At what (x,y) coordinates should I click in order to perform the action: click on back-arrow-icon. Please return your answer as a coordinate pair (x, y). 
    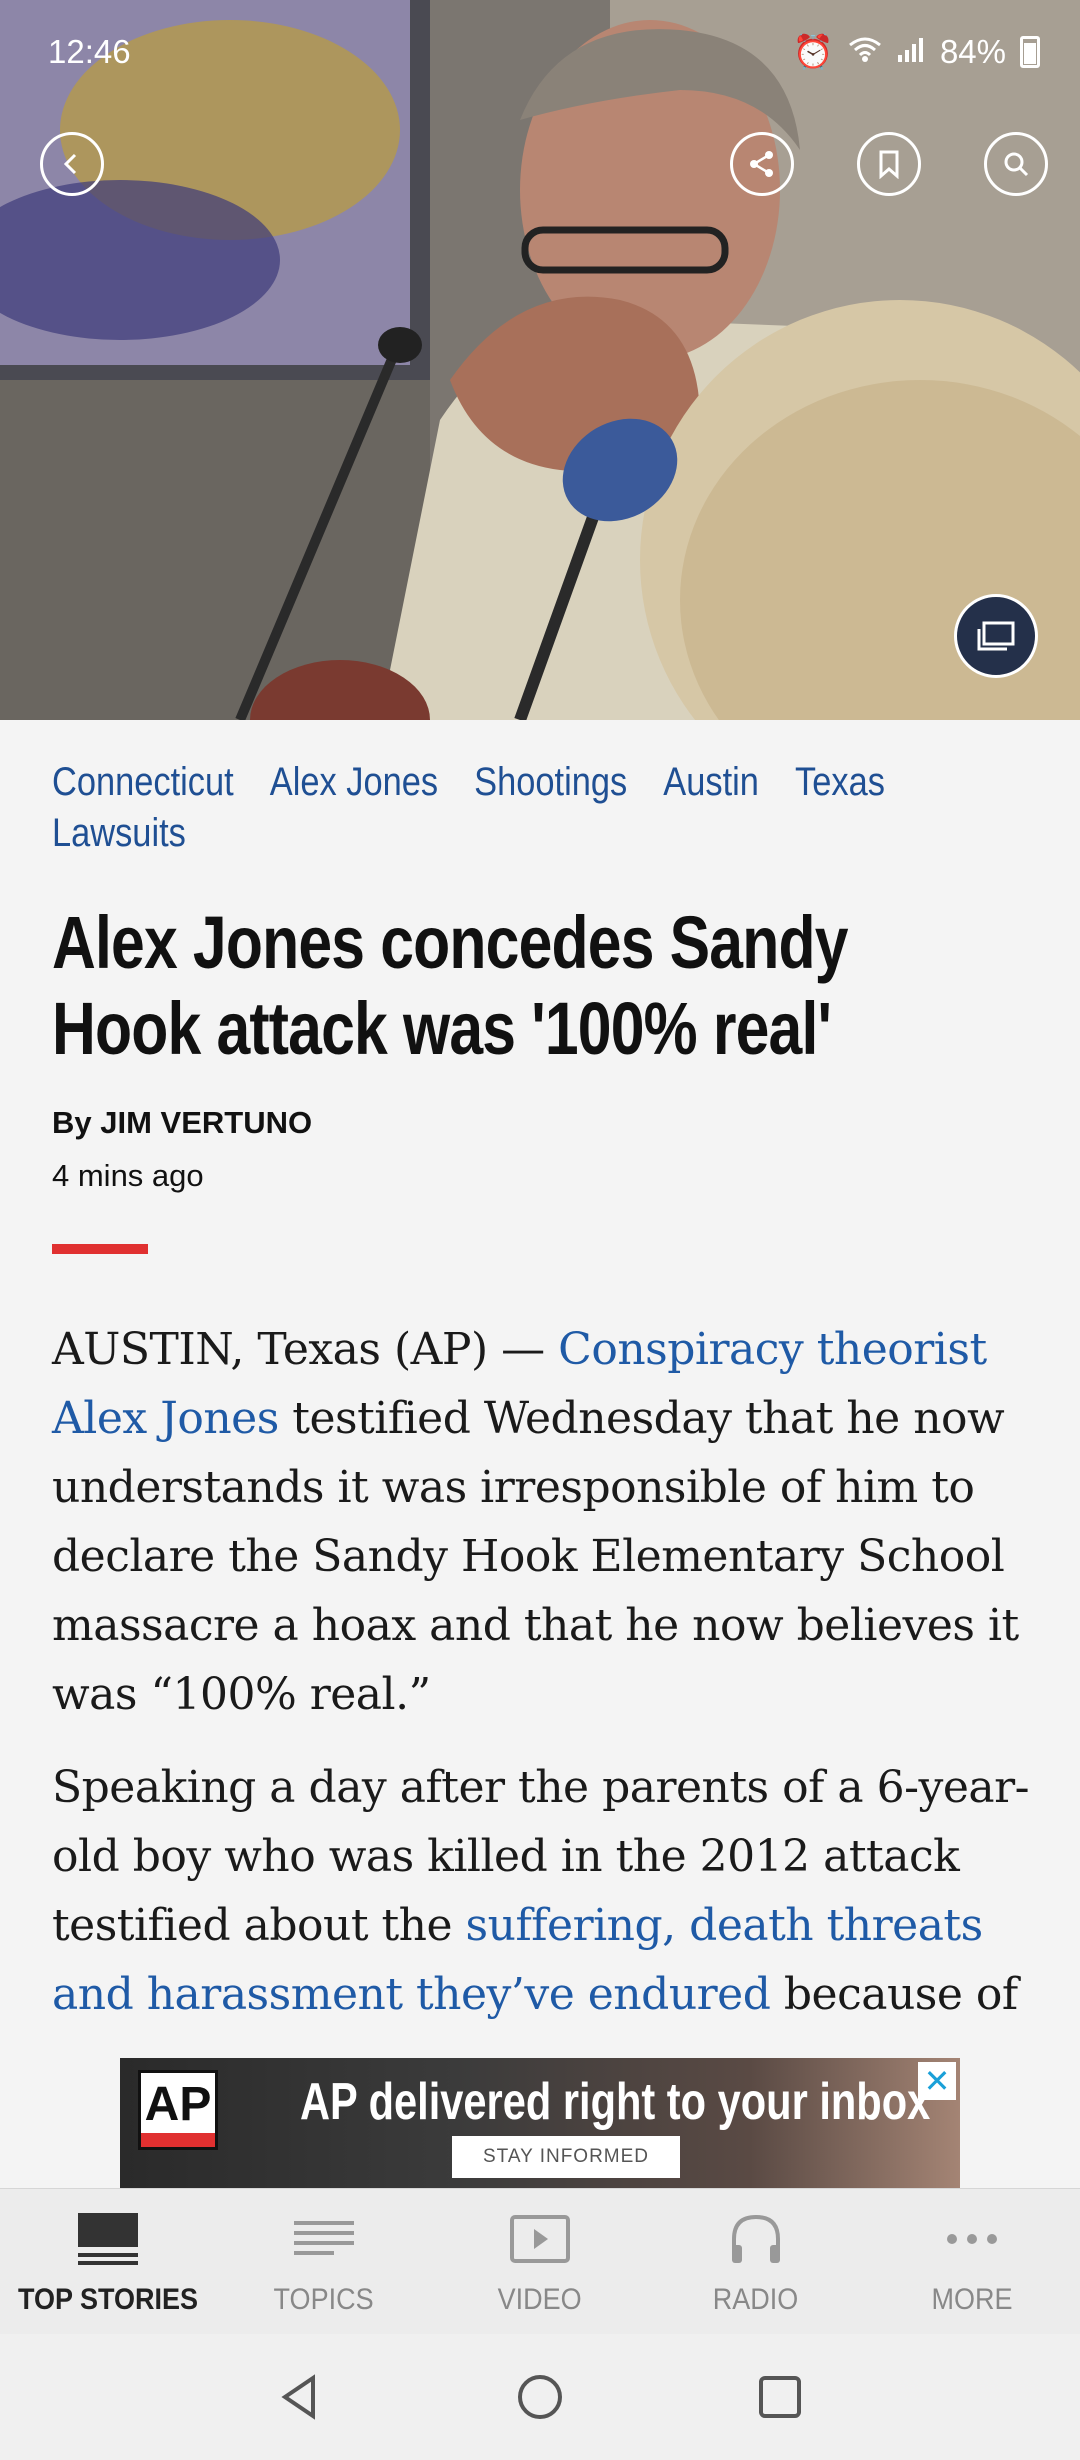
    Looking at the image, I should click on (70, 164).